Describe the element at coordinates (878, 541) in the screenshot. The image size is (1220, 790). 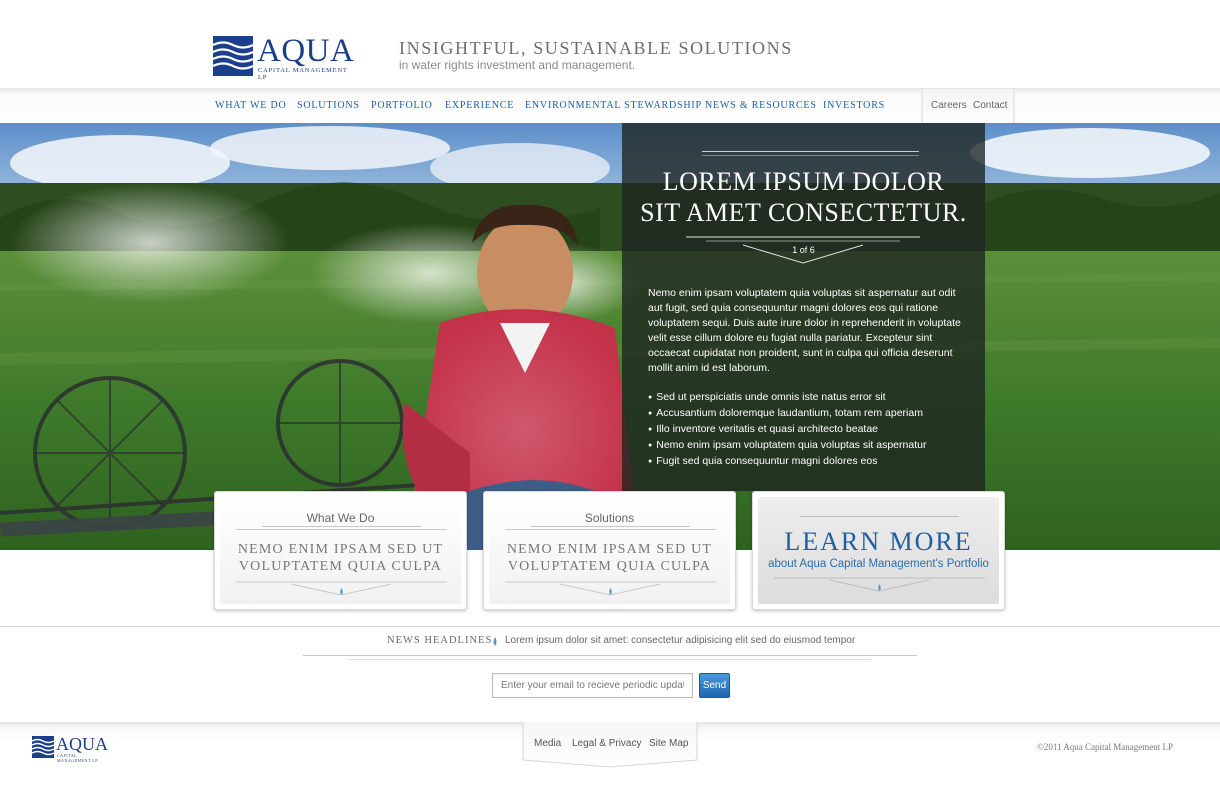
I see `learn-more-heading: LEARN MORE` at that location.